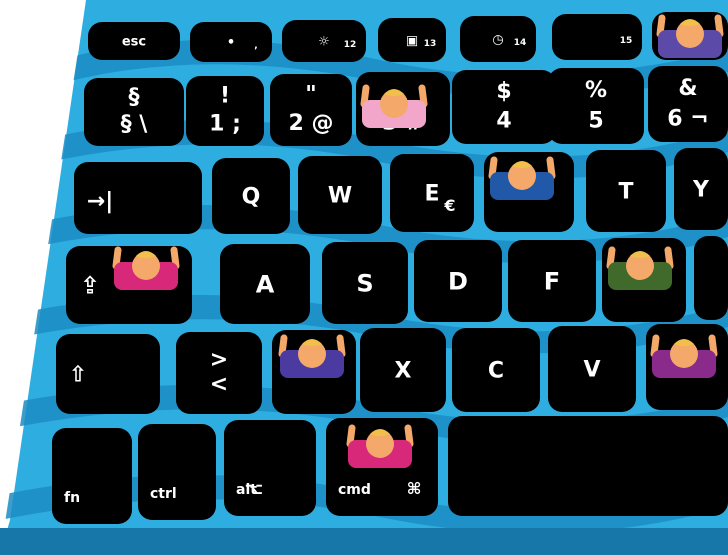 The image size is (728, 555). Describe the element at coordinates (520, 43) in the screenshot. I see `key-legend-secondary: 14` at that location.